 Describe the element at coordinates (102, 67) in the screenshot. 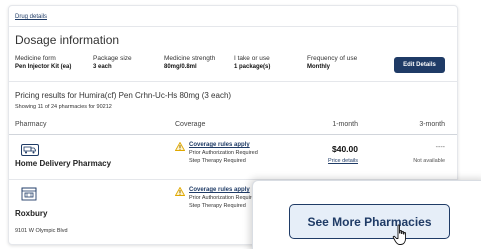

I see `package-size-value: 3 each` at that location.